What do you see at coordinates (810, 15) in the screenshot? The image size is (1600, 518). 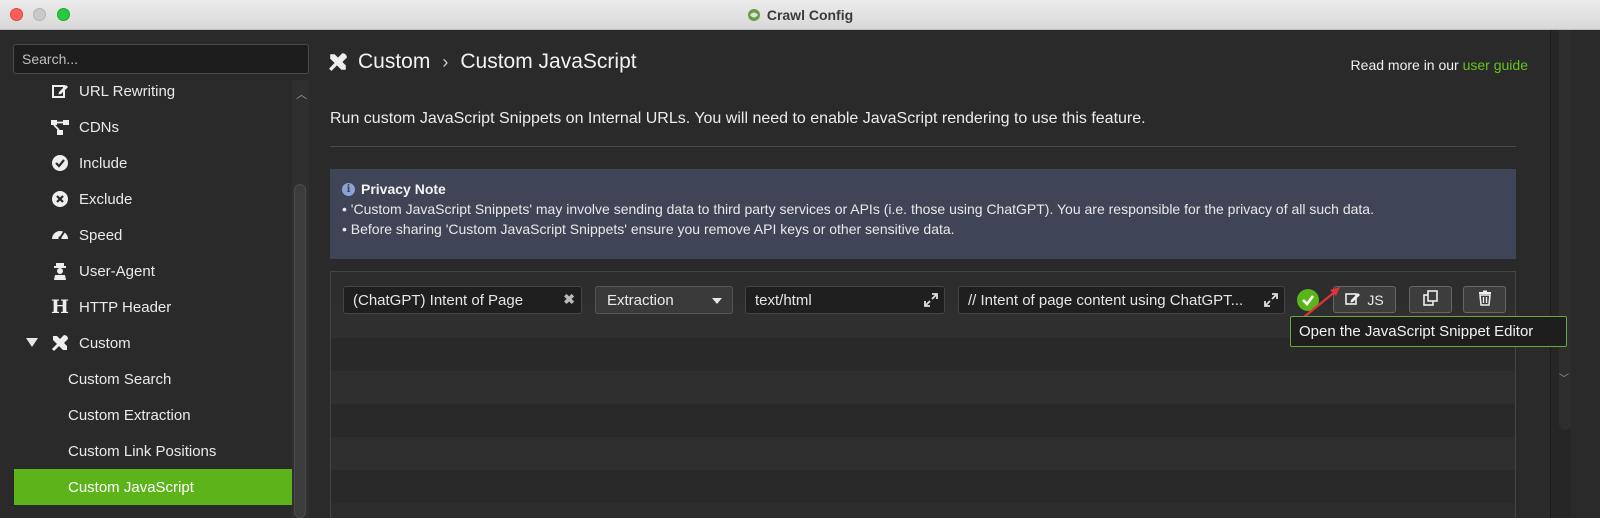 I see `window-title: Crawl Config` at bounding box center [810, 15].